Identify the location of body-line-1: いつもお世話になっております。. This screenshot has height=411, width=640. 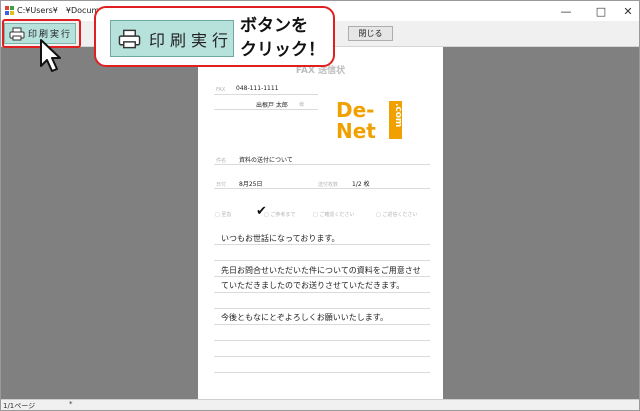
(280, 238).